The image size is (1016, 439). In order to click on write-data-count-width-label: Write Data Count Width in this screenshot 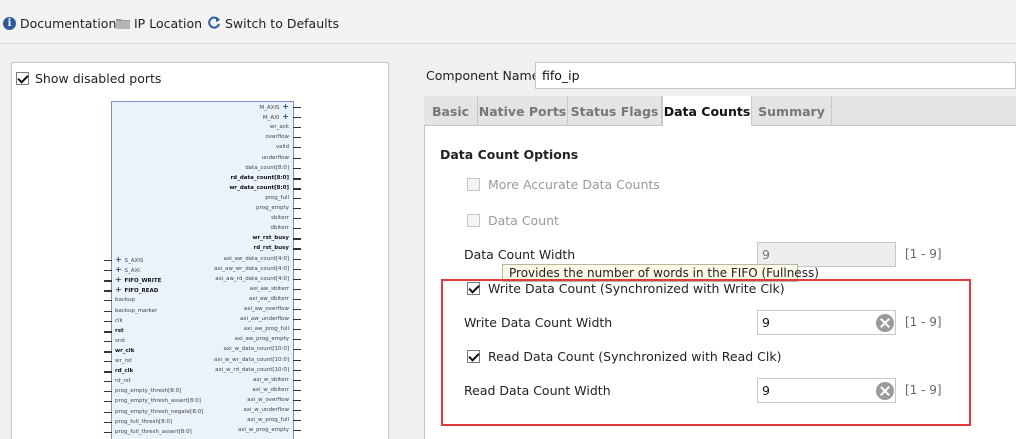, I will do `click(538, 322)`.